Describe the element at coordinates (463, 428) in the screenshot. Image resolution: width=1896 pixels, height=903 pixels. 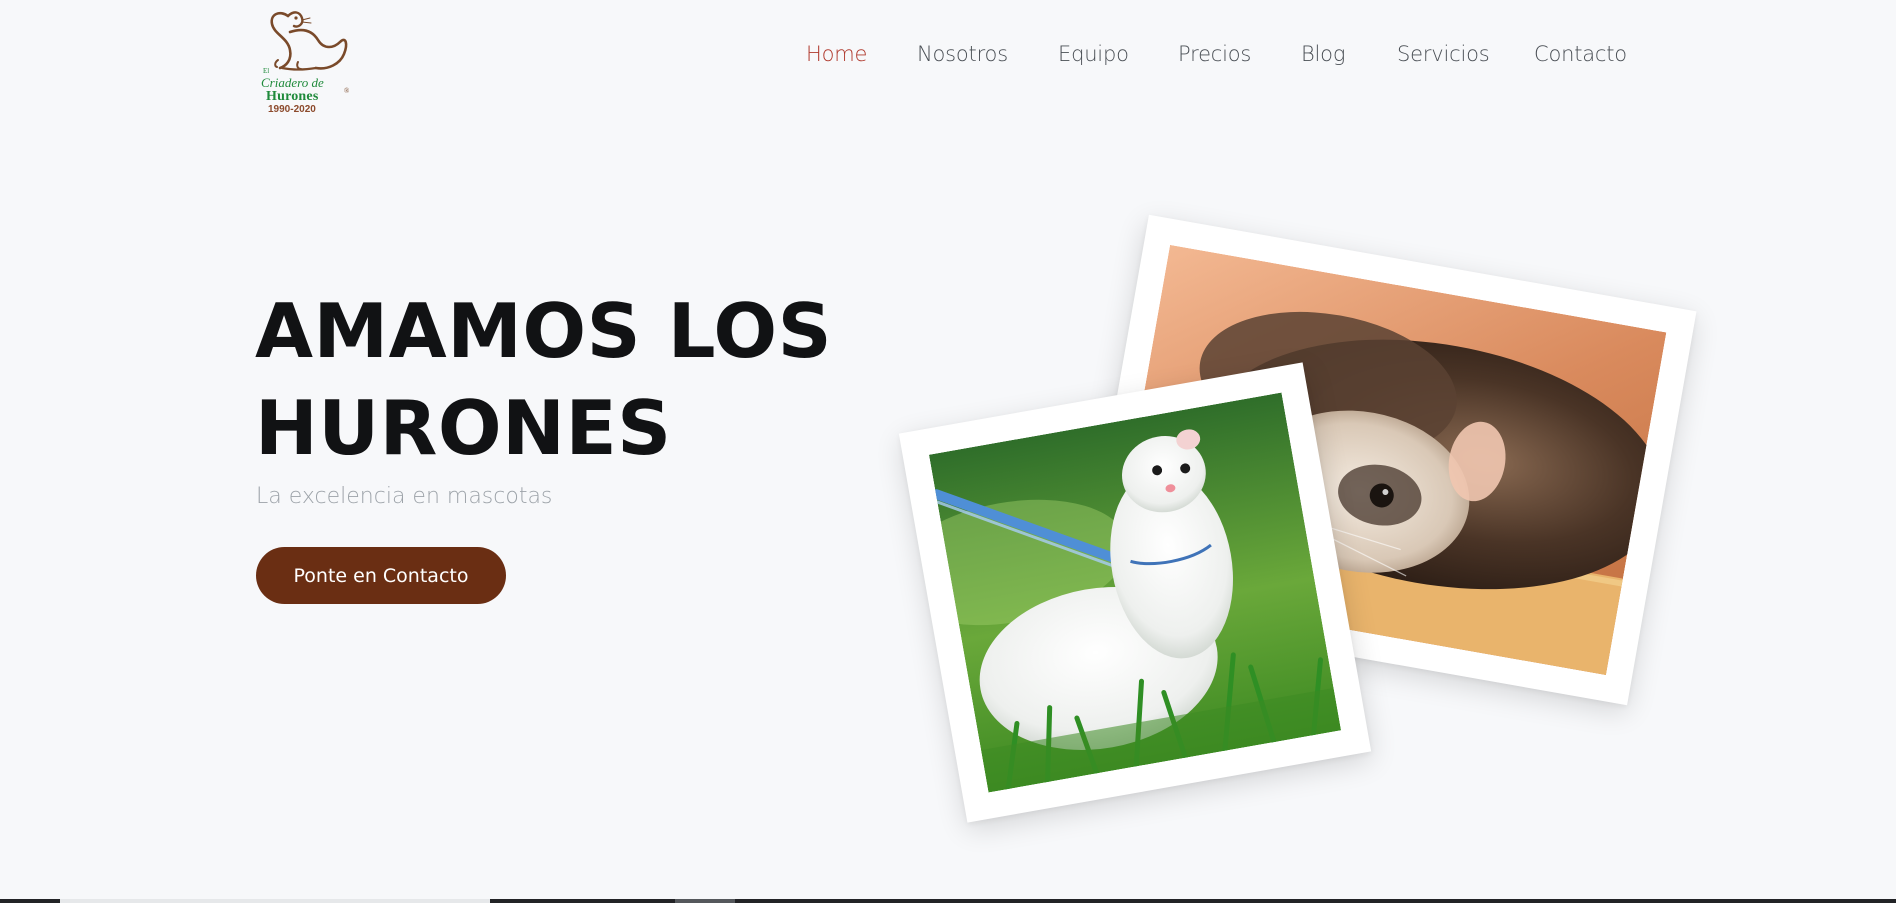
I see `hero-title-line-2: HURONES` at that location.